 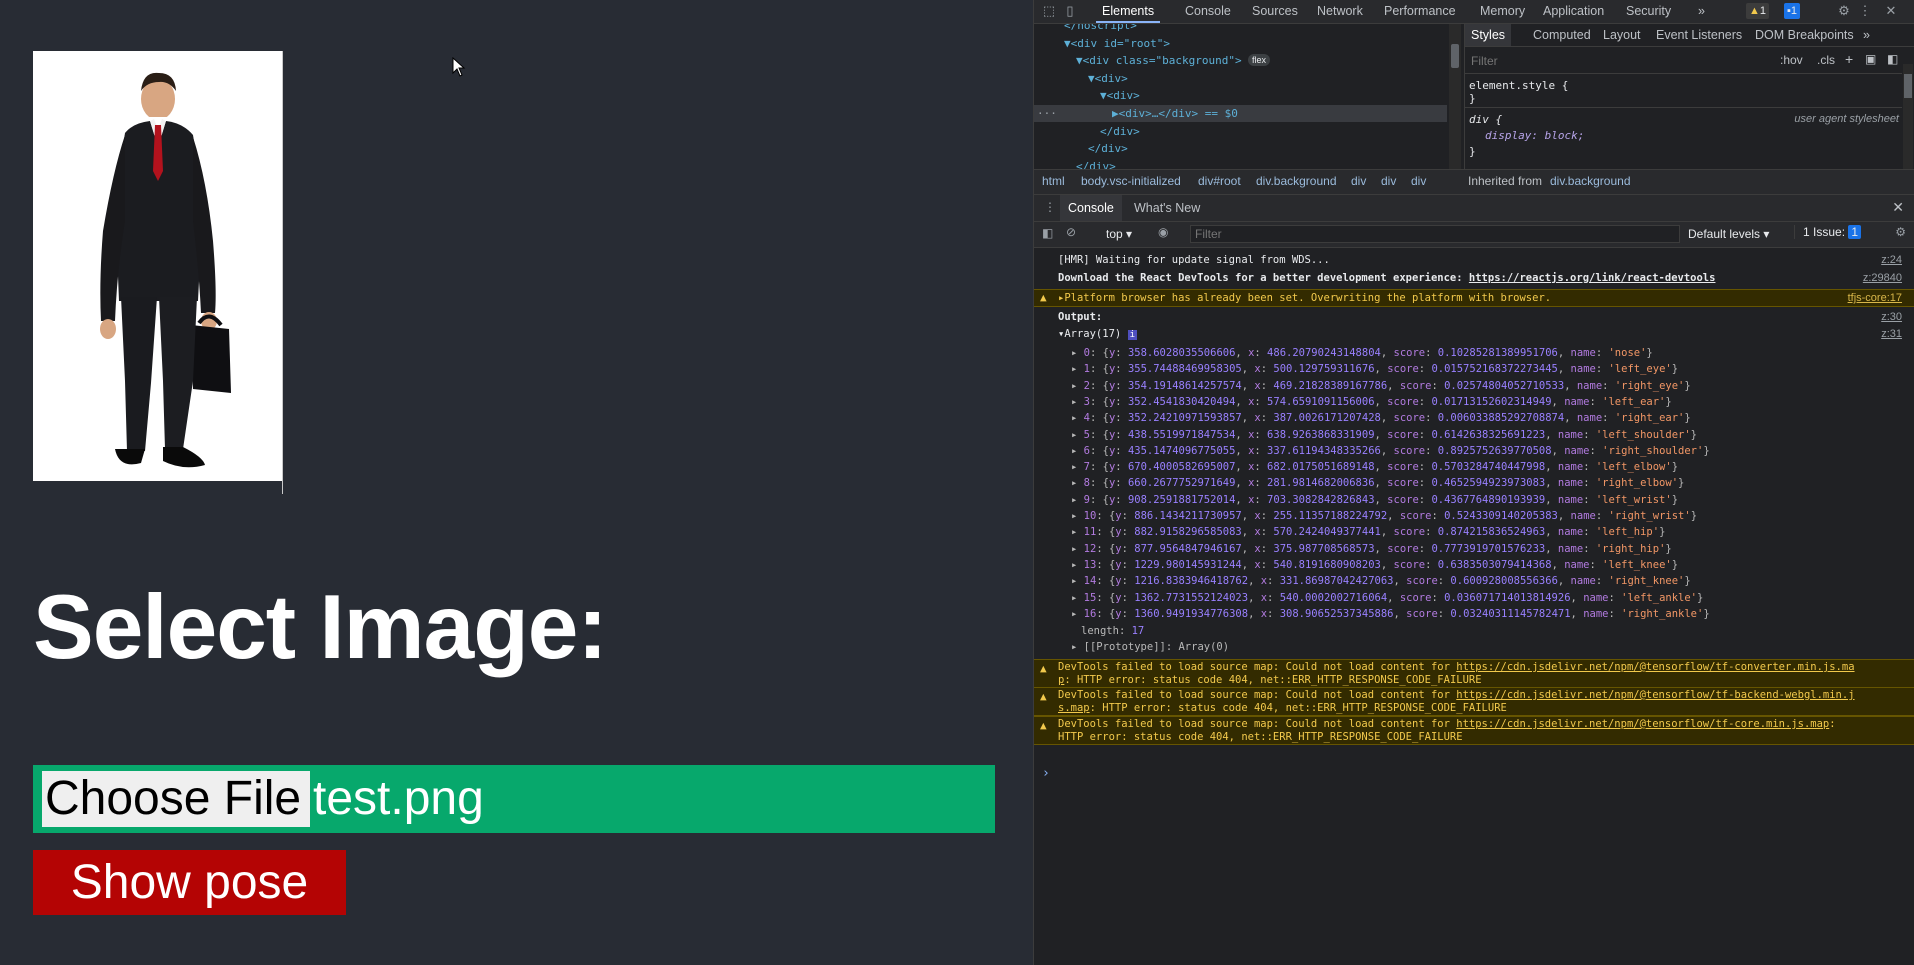 What do you see at coordinates (1488, 35) in the screenshot?
I see `tab-styles: Styles` at bounding box center [1488, 35].